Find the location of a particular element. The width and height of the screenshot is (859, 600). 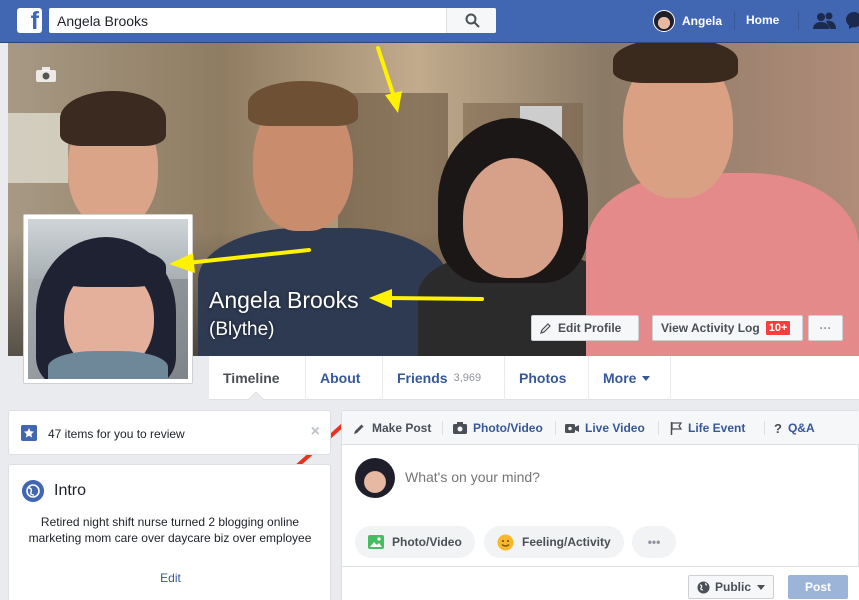

more-options-button: ··· is located at coordinates (825, 328).